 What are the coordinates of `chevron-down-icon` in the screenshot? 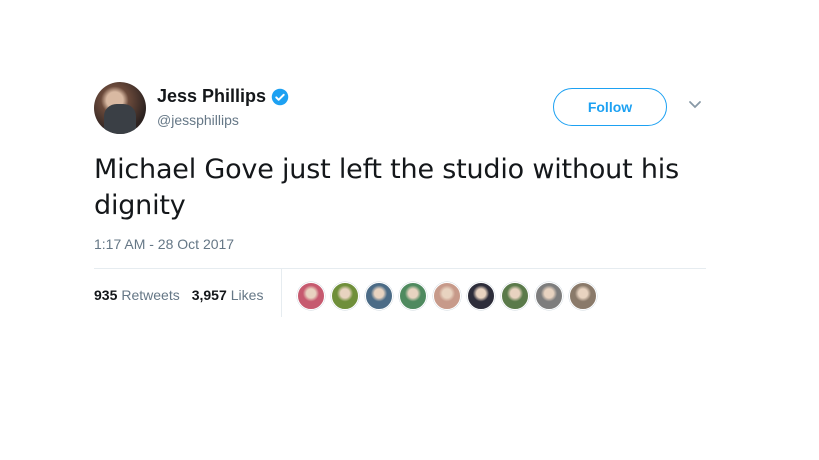 It's located at (695, 105).